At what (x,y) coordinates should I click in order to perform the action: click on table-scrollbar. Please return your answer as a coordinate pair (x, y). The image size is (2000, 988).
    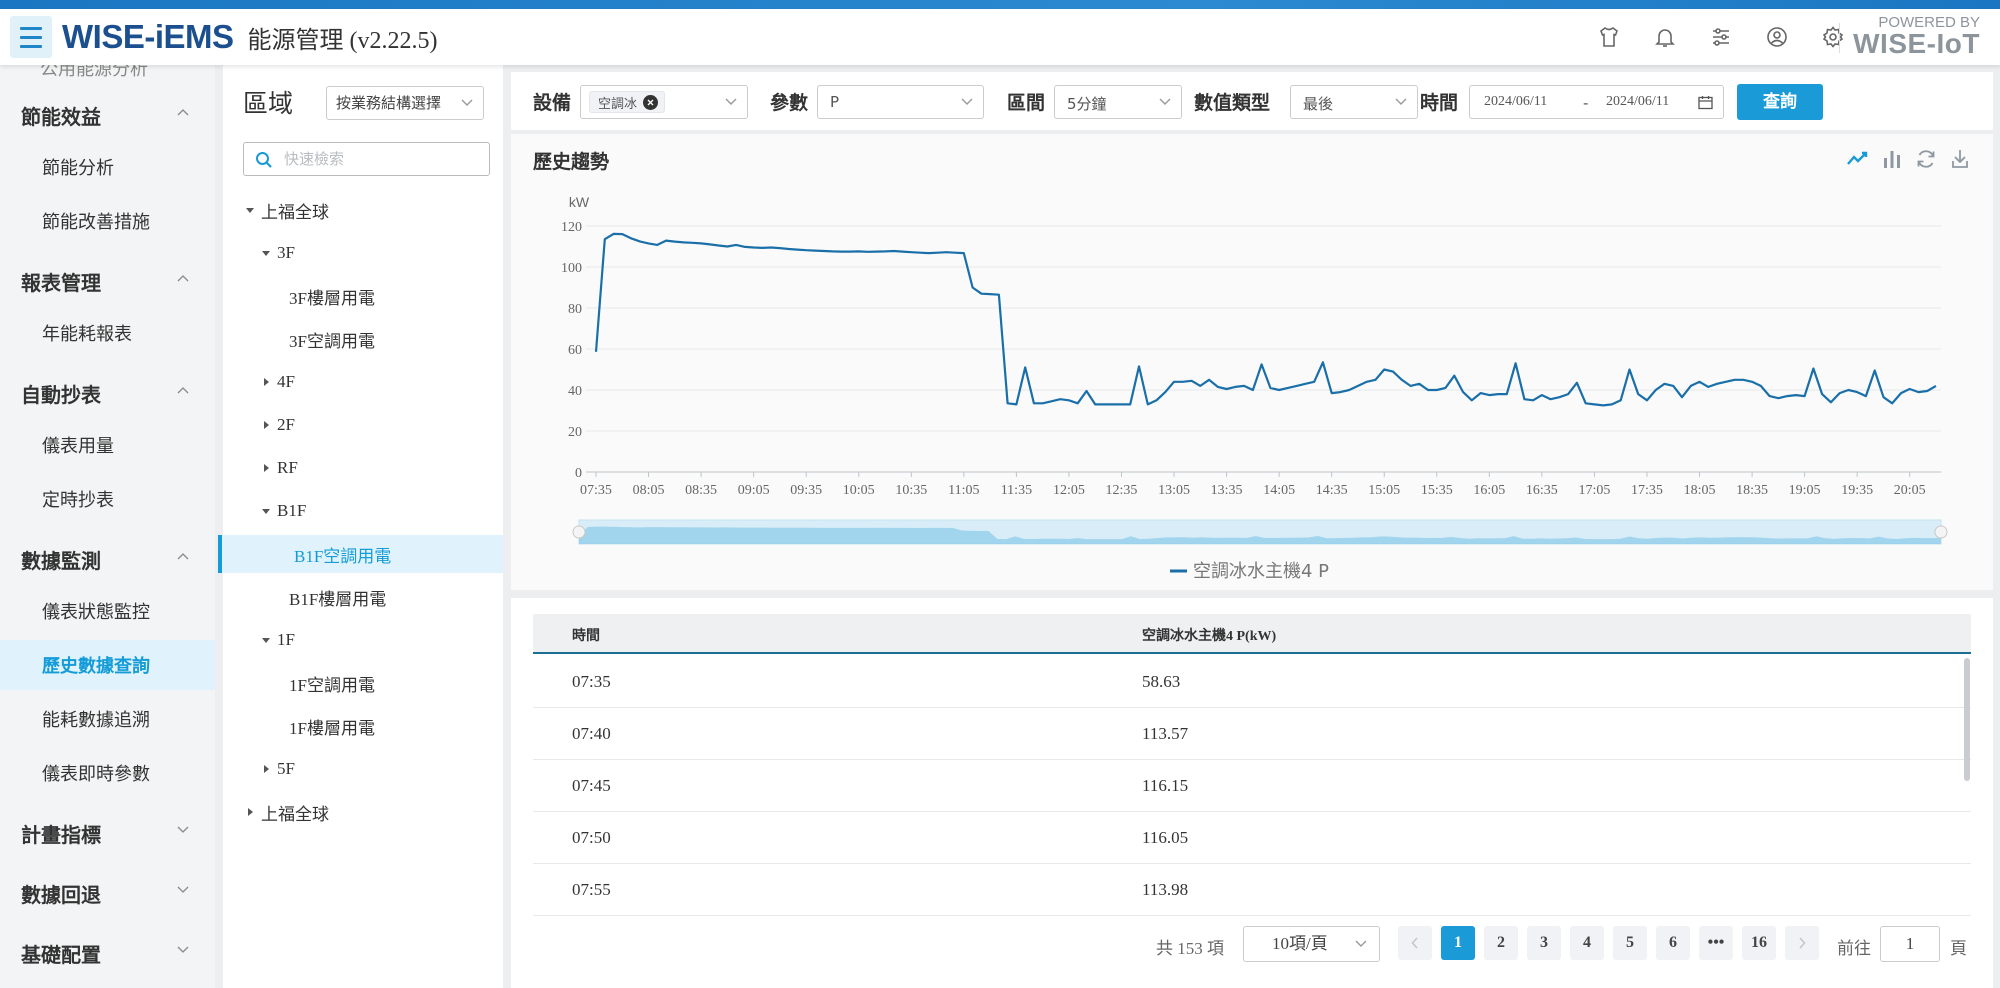
    Looking at the image, I should click on (1967, 719).